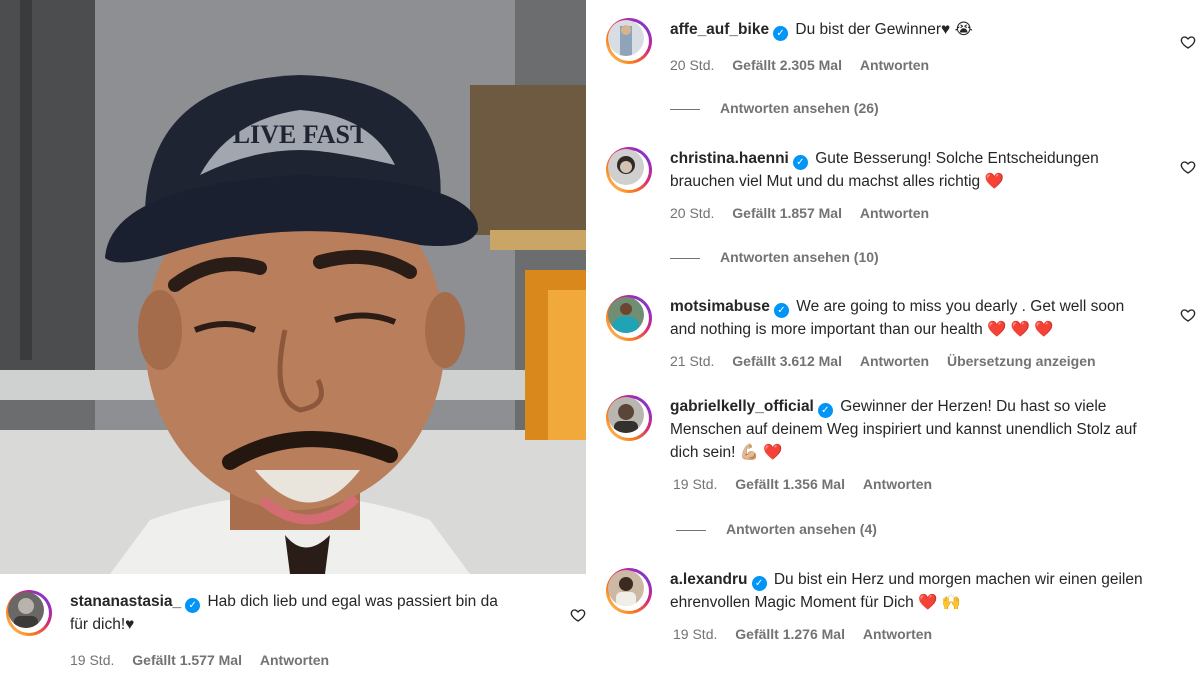  What do you see at coordinates (742, 406) in the screenshot?
I see `username: gabrielkelly_official` at bounding box center [742, 406].